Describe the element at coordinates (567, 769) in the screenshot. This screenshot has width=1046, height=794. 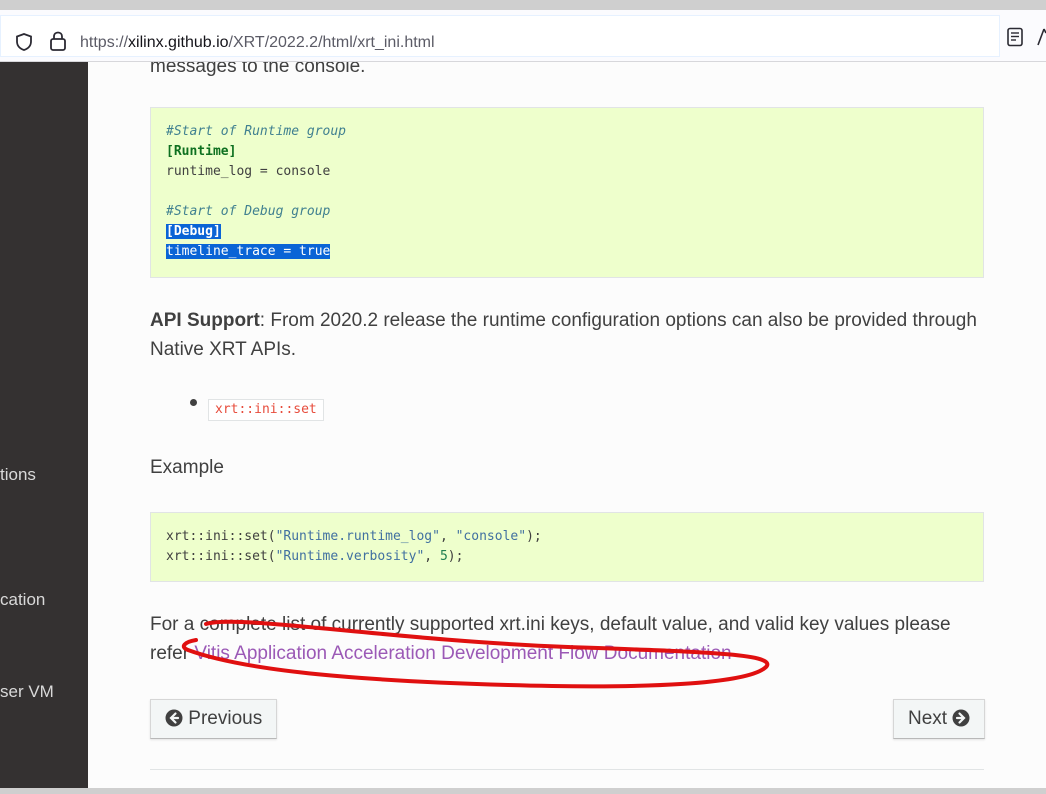
I see `footer-divider` at that location.